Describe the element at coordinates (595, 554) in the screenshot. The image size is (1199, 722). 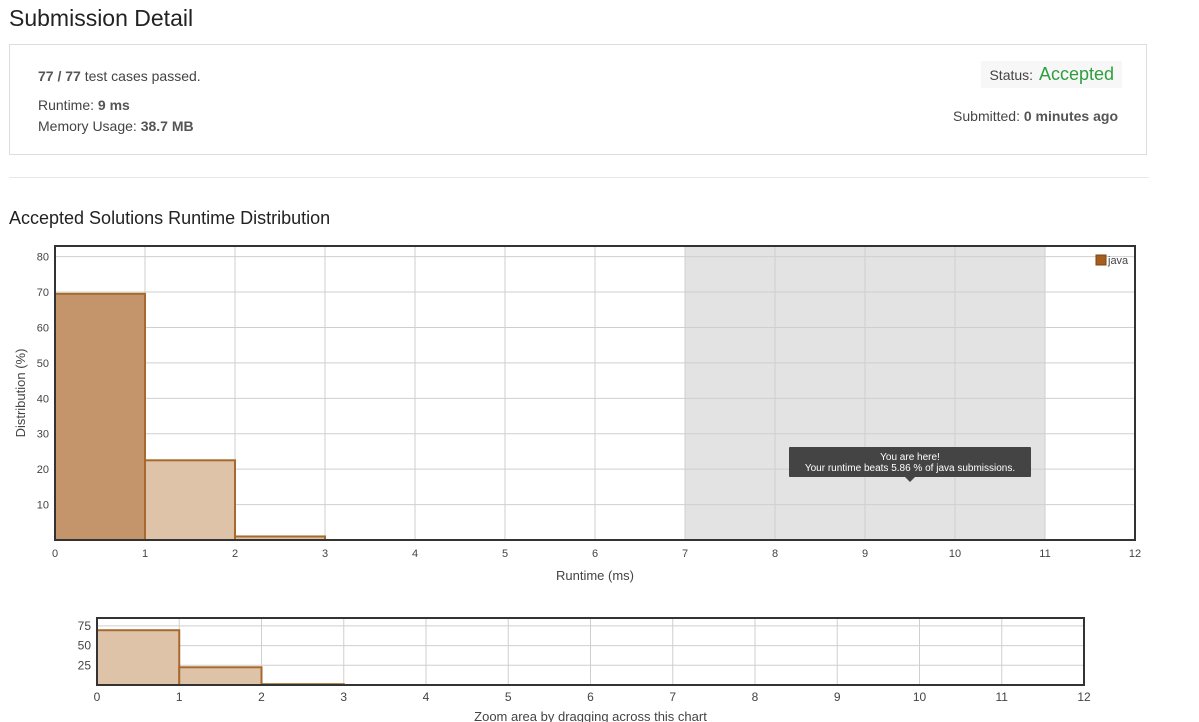
I see `main-x-tick-label: 6` at that location.